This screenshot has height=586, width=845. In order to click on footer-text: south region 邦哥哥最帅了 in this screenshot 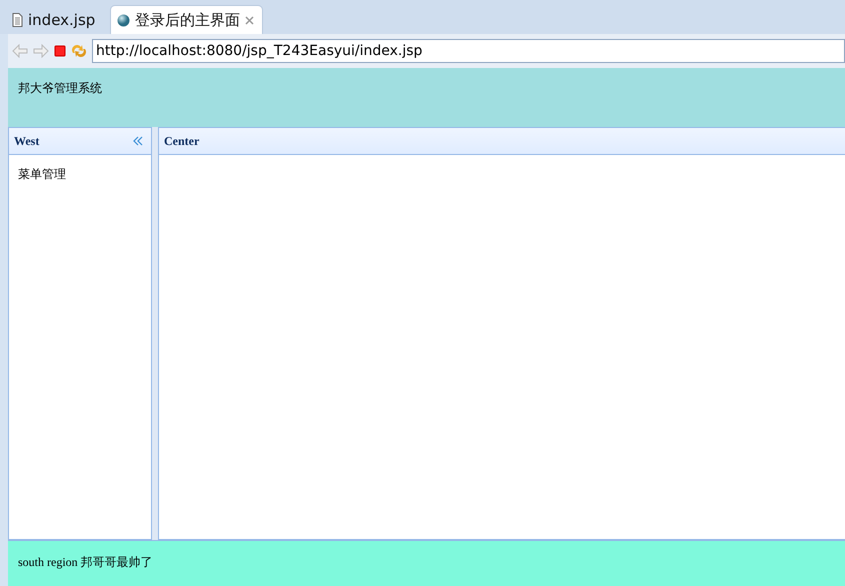, I will do `click(85, 562)`.